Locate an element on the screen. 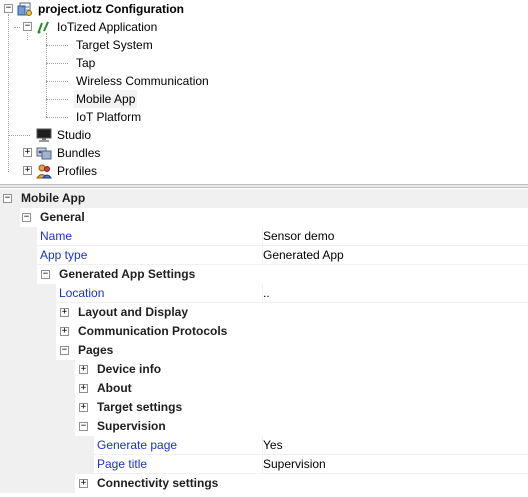 This screenshot has height=497, width=528. category-pages: − Pages is located at coordinates (264, 350).